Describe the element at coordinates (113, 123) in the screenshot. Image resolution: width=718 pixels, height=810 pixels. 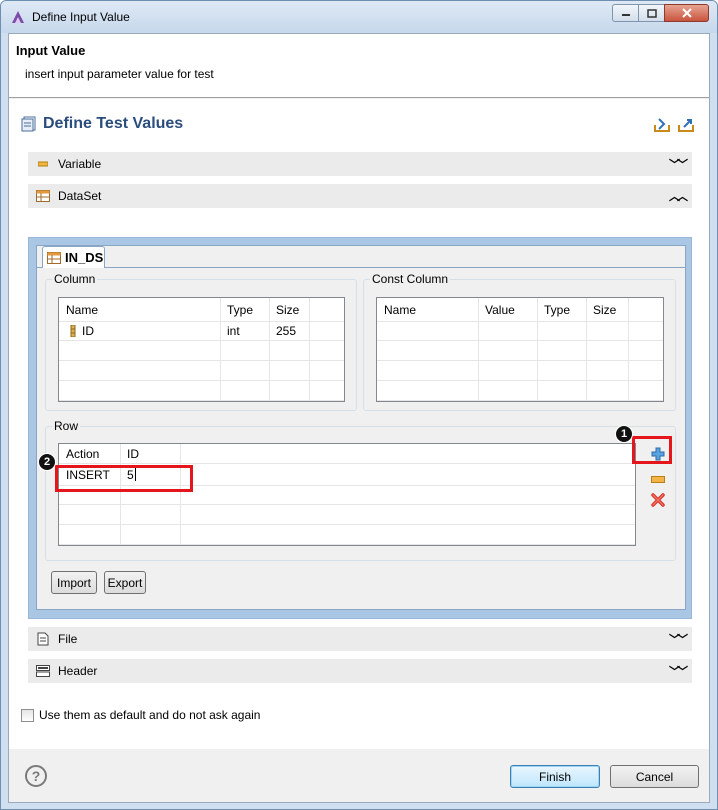
I see `page-title-text: Define Test Values` at that location.